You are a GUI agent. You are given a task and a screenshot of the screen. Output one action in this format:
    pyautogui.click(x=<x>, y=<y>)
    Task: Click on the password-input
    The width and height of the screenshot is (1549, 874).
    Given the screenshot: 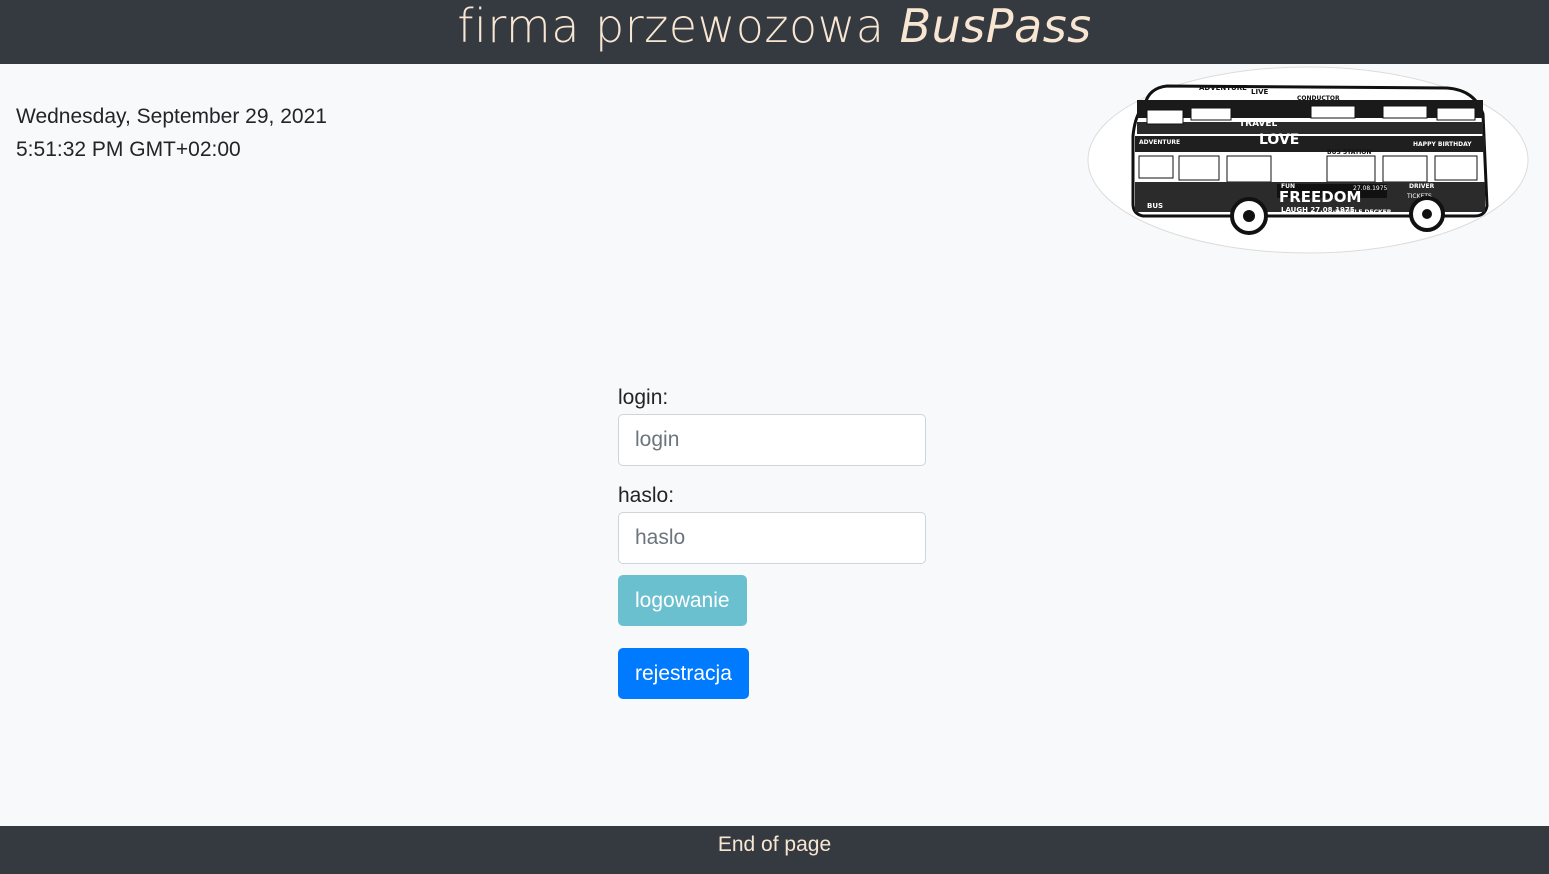 What is the action you would take?
    pyautogui.click(x=772, y=538)
    